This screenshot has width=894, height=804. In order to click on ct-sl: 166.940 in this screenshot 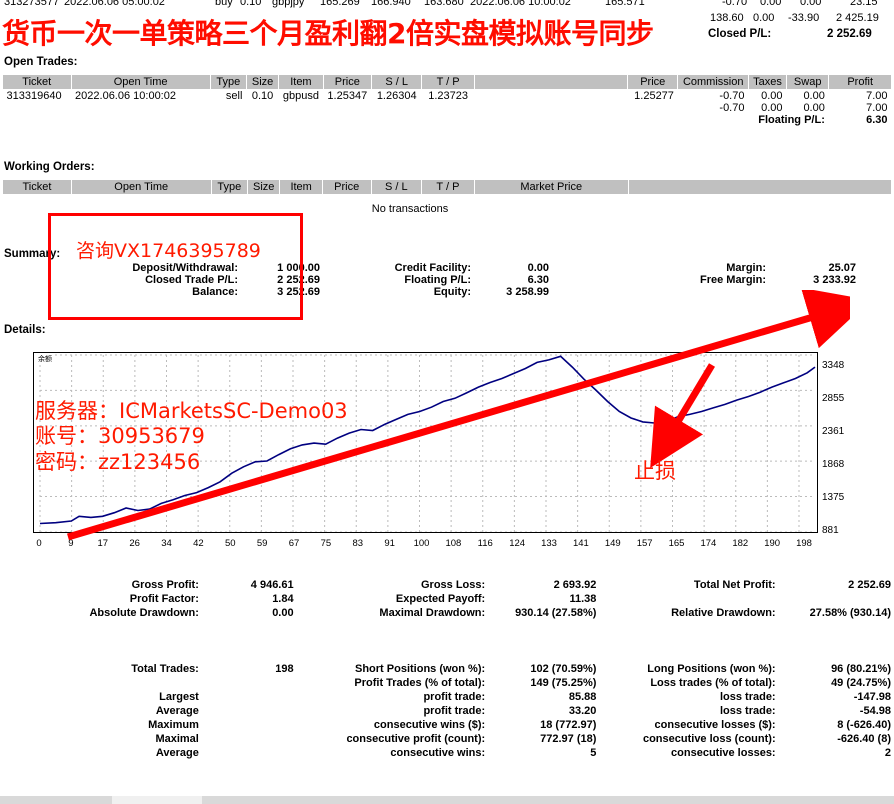, I will do `click(391, 4)`.